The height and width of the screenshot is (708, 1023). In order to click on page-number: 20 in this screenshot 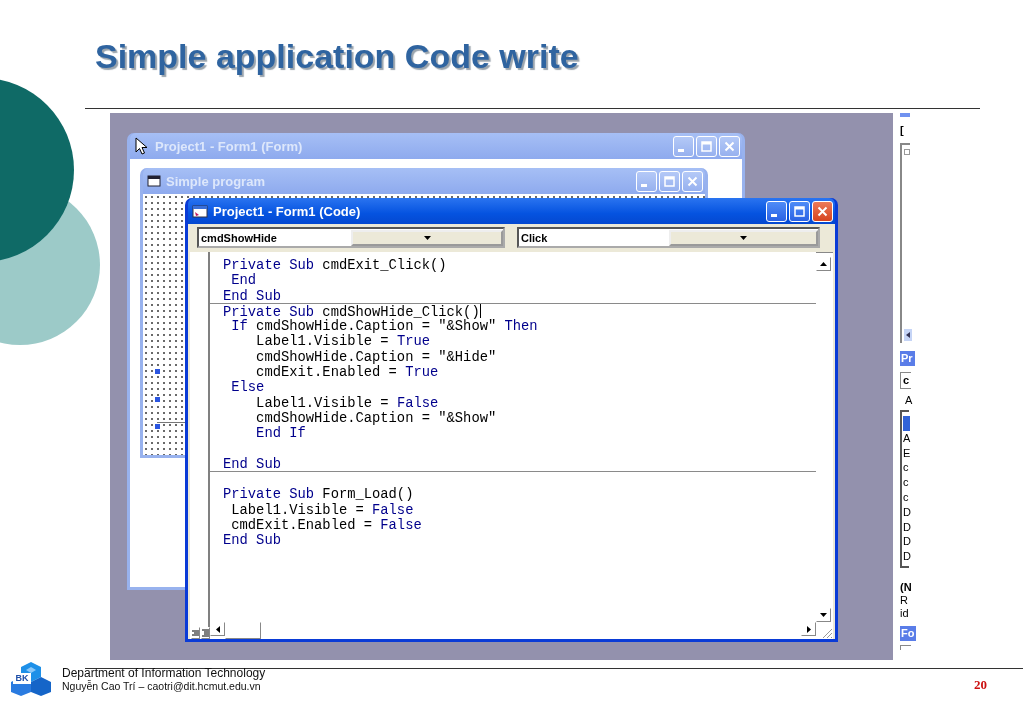, I will do `click(980, 684)`.